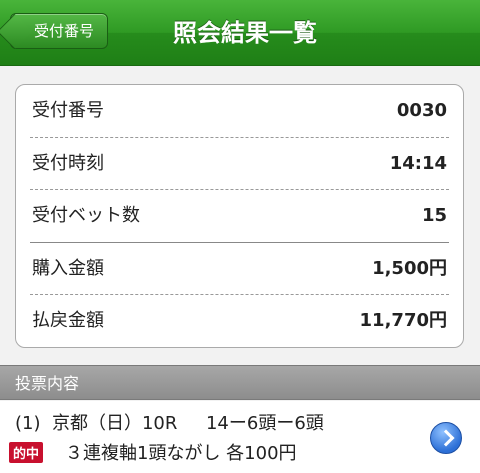 The width and height of the screenshot is (480, 473). What do you see at coordinates (68, 163) in the screenshot?
I see `summary-key: 受付時刻` at bounding box center [68, 163].